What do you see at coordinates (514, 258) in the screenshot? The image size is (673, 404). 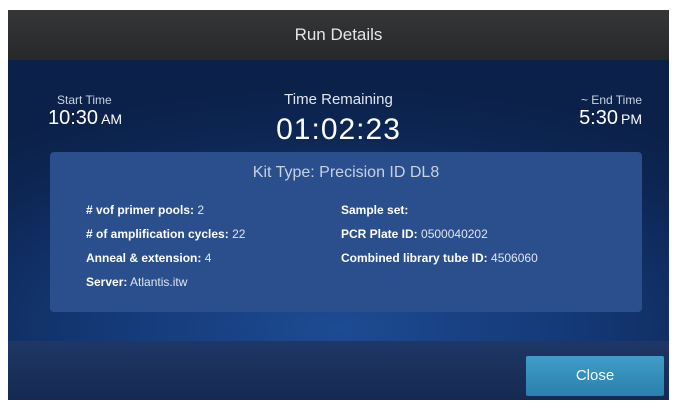 I see `library-tube-value: 4506060` at bounding box center [514, 258].